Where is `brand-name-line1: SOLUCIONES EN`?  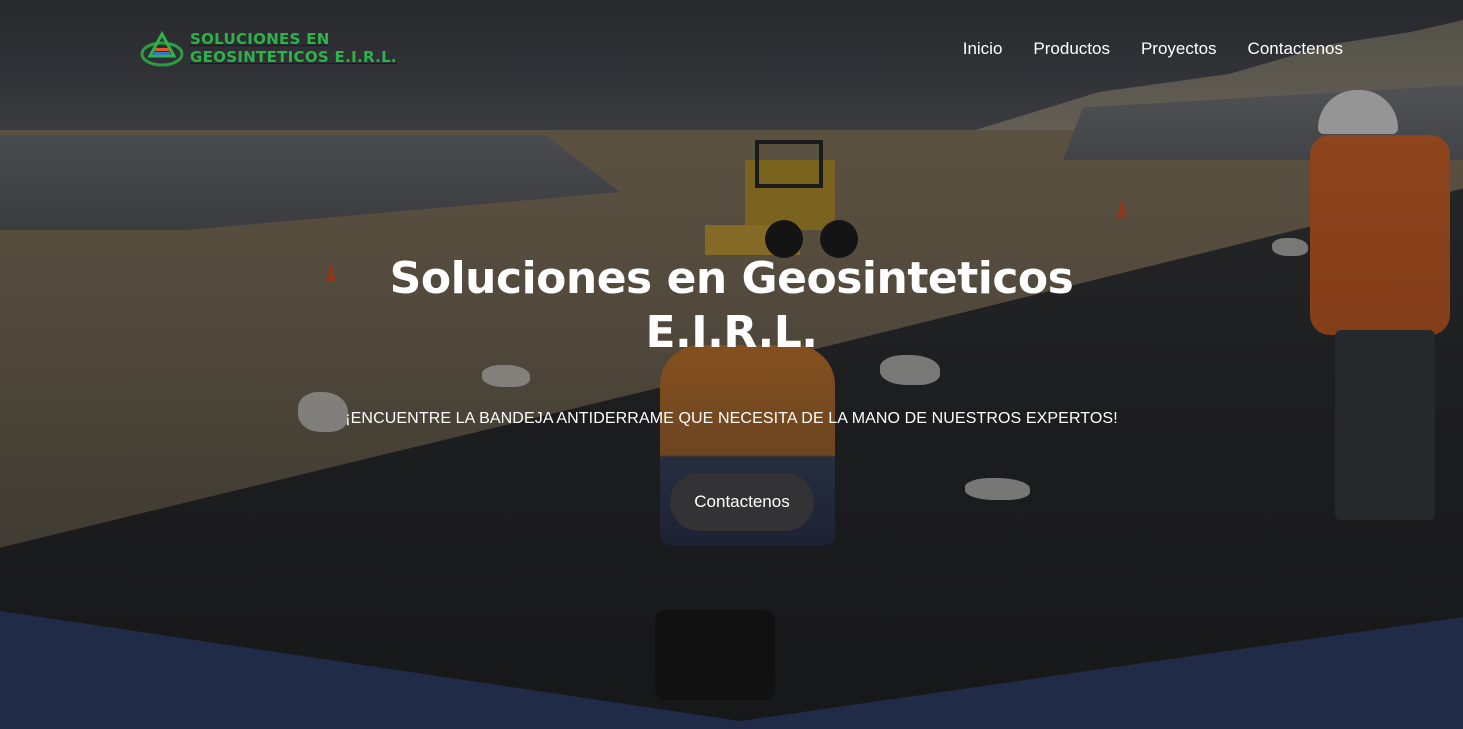
brand-name-line1: SOLUCIONES EN is located at coordinates (260, 39).